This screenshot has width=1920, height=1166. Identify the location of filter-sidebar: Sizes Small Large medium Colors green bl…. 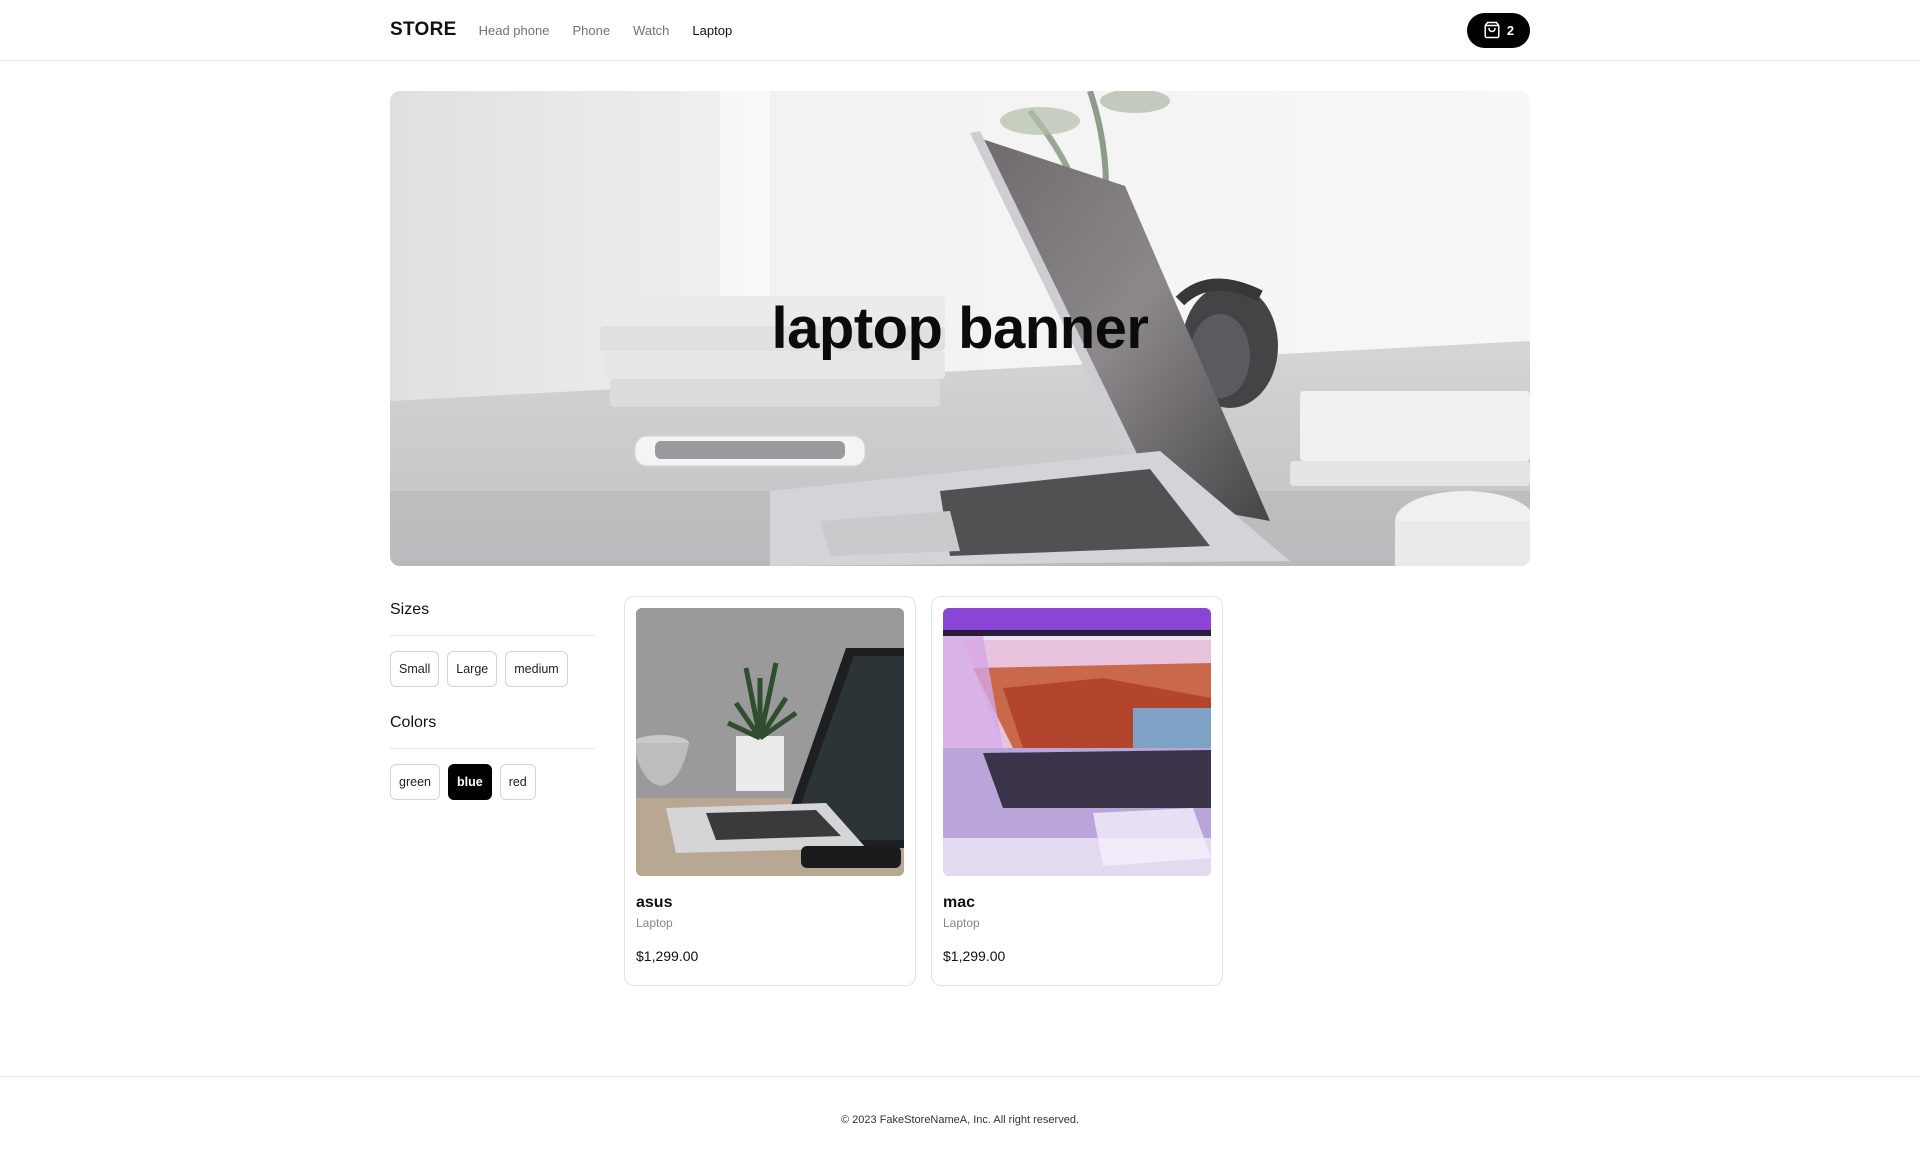
(492, 711).